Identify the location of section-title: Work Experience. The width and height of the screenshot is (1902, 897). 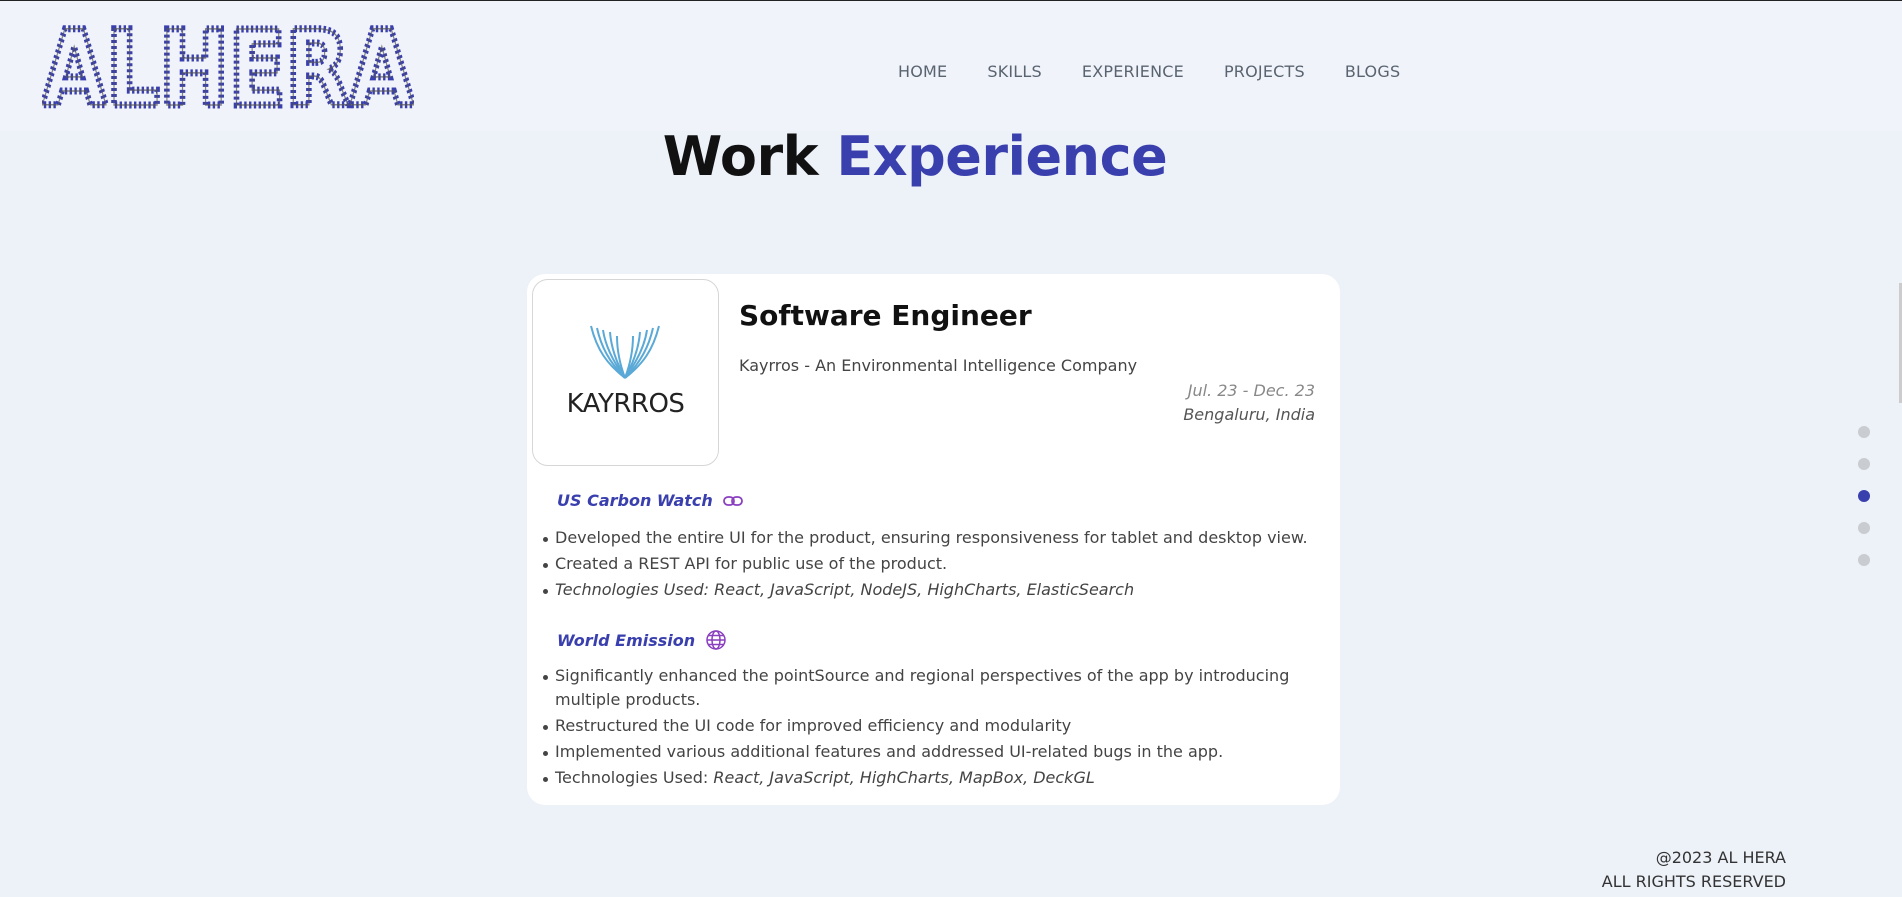
(915, 156).